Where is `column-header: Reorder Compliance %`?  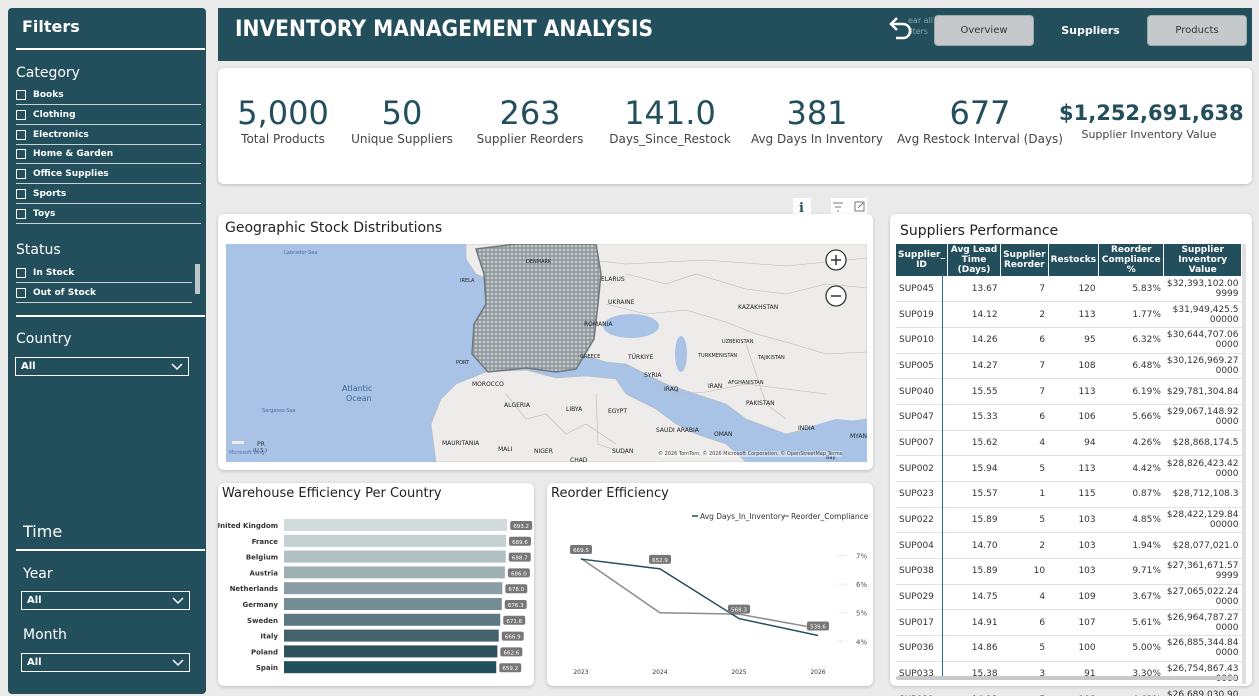
column-header: Reorder Compliance % is located at coordinates (1131, 260).